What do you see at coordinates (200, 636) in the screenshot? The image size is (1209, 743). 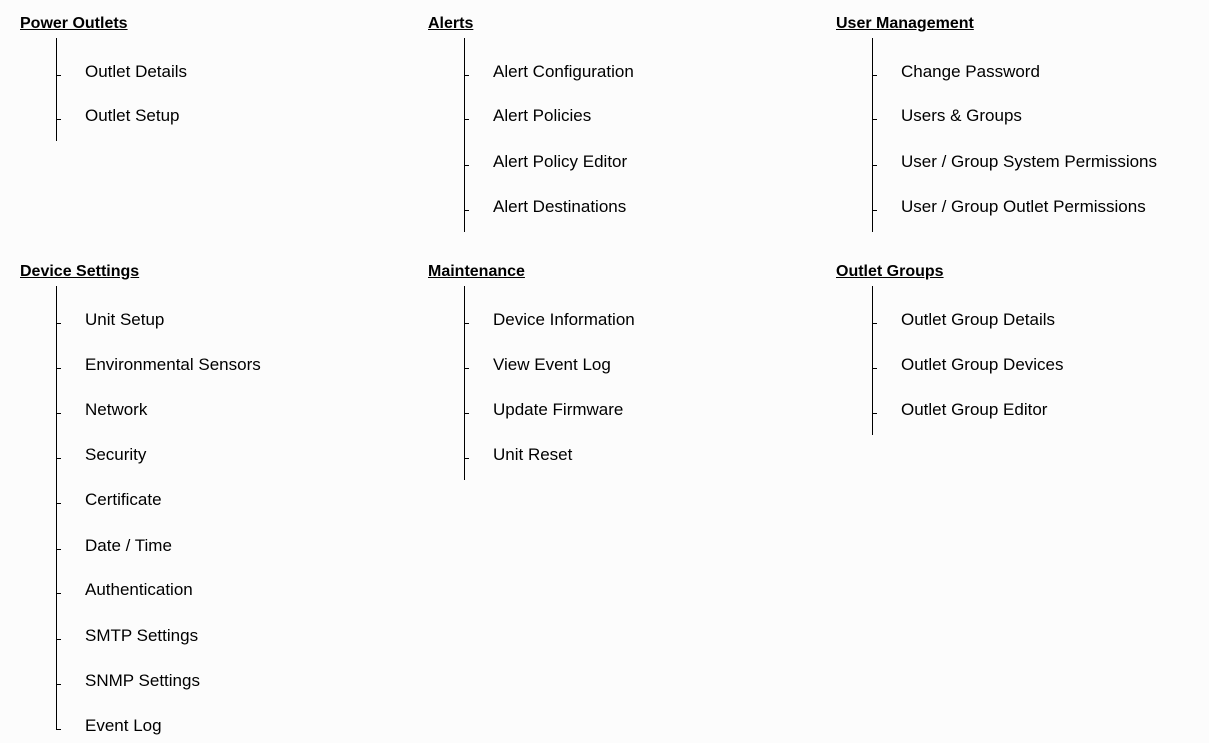 I see `tree-item-smtp-settings: SMTP Settings` at bounding box center [200, 636].